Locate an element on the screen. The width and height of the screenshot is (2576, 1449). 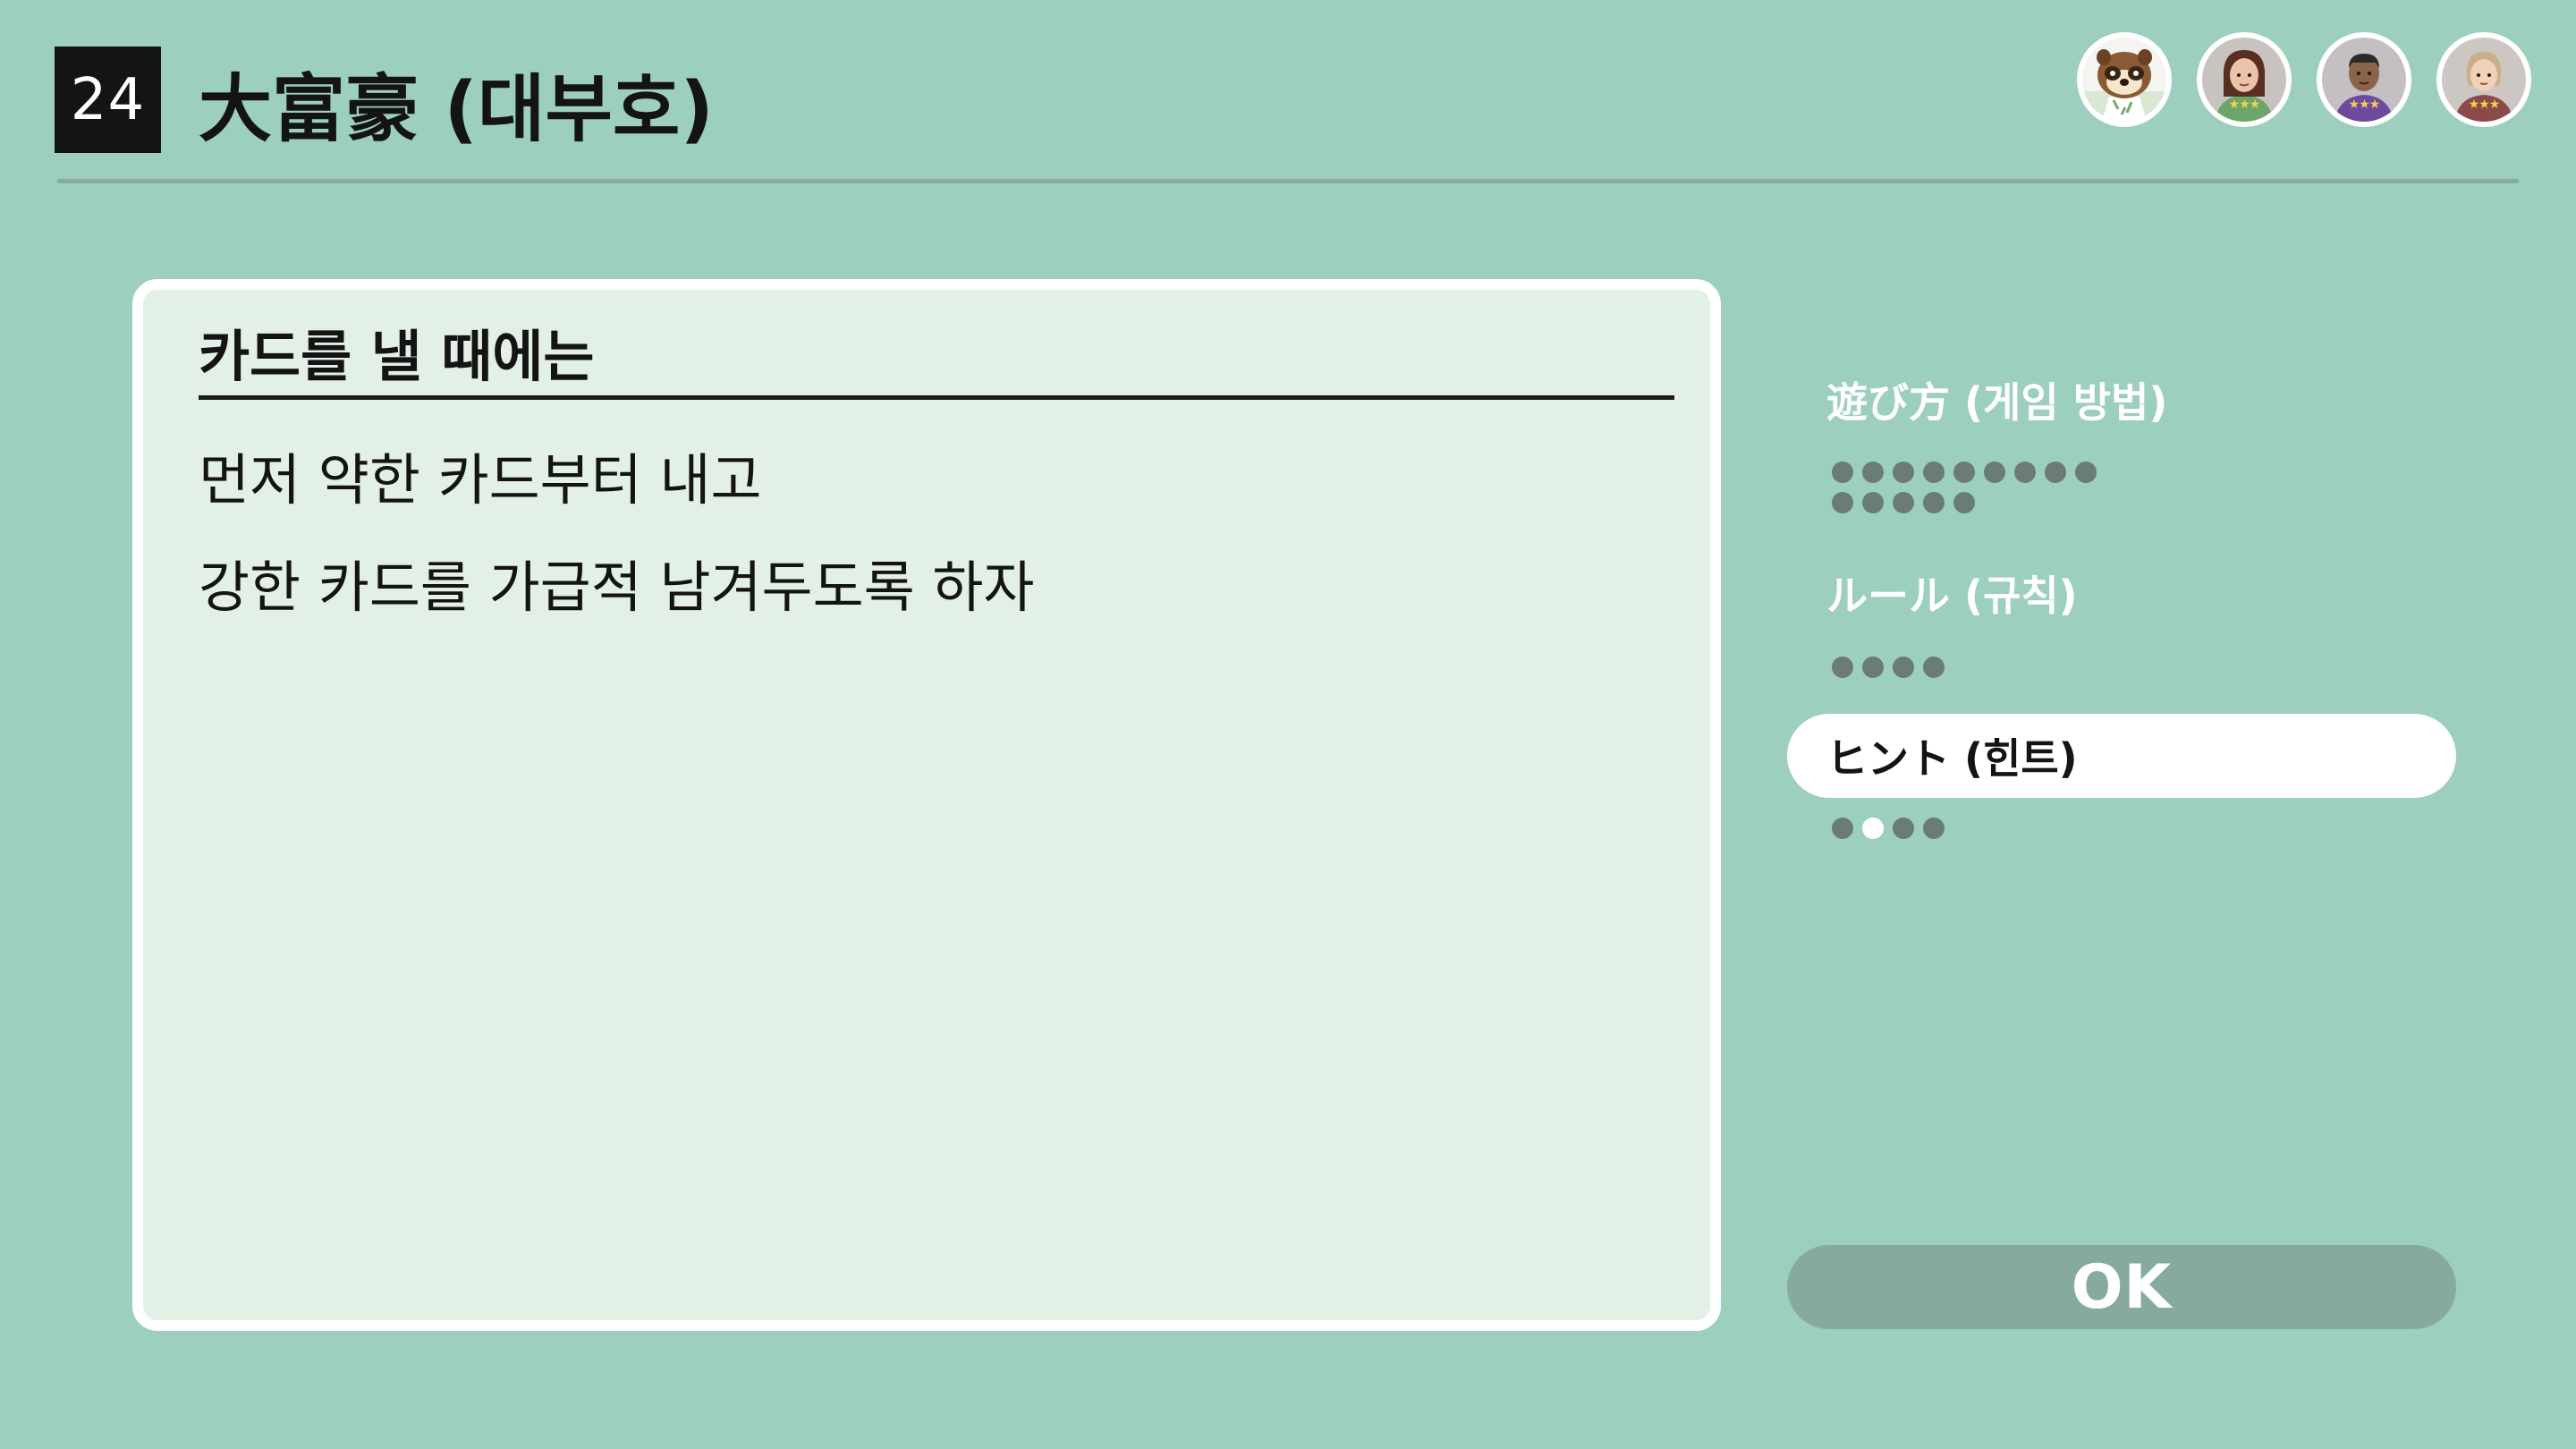
card-text-line-2: 강한 카드를 가급적 남겨두도록 하자 is located at coordinates (617, 587).